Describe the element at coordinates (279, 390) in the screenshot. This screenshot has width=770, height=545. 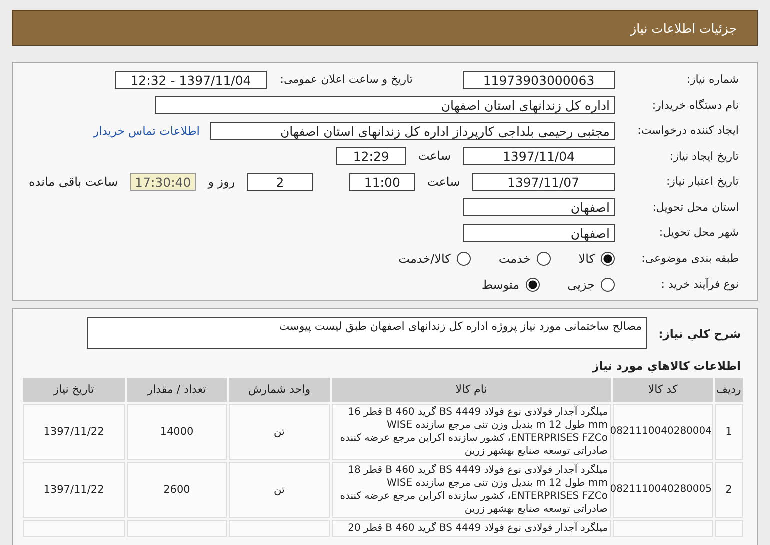
I see `column-header: واحد شمارش` at that location.